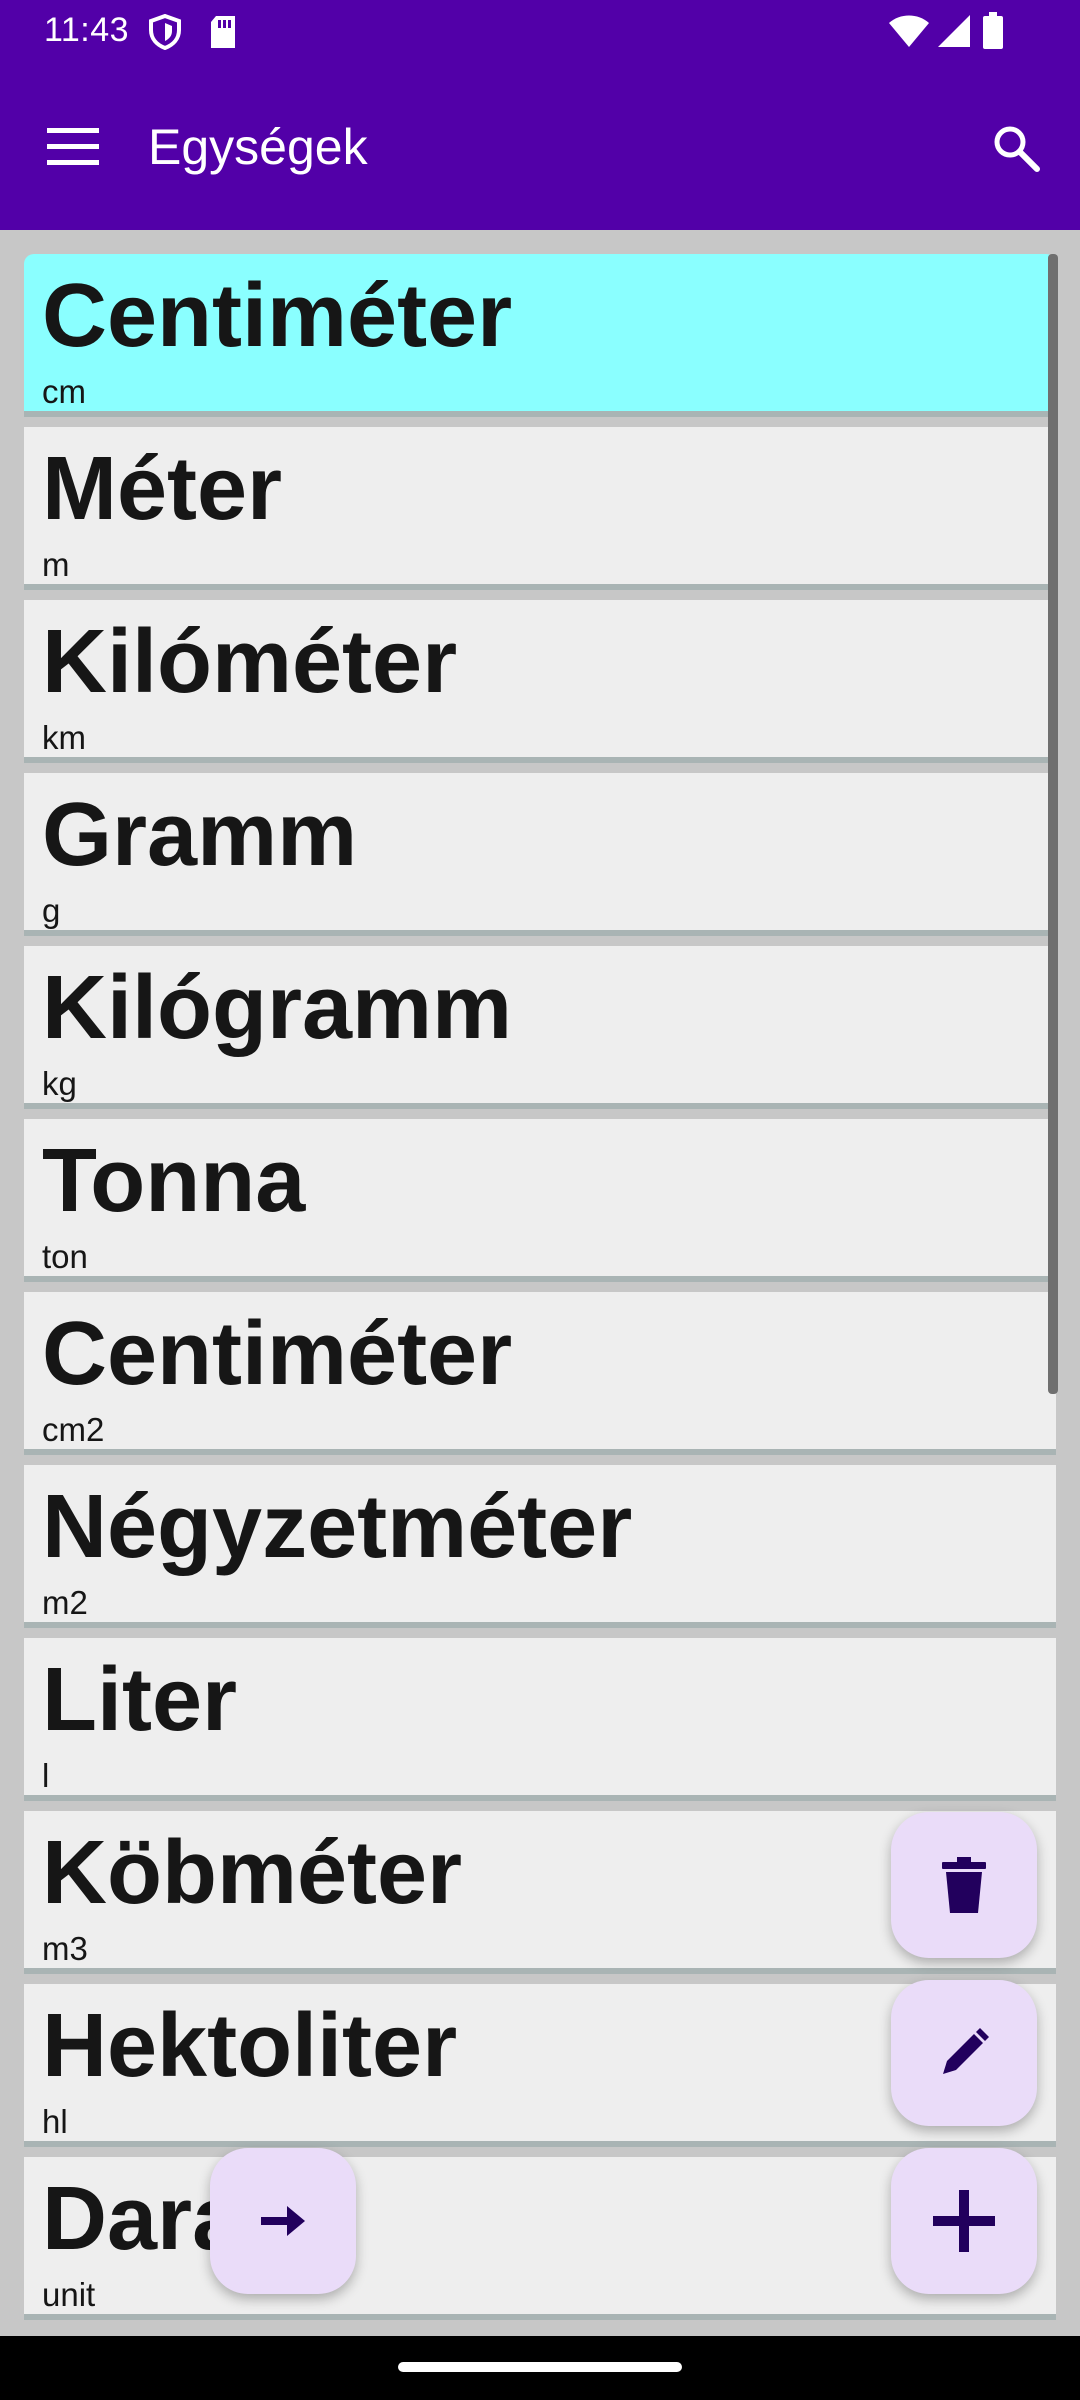  I want to click on unit-abbreviation: l, so click(46, 1775).